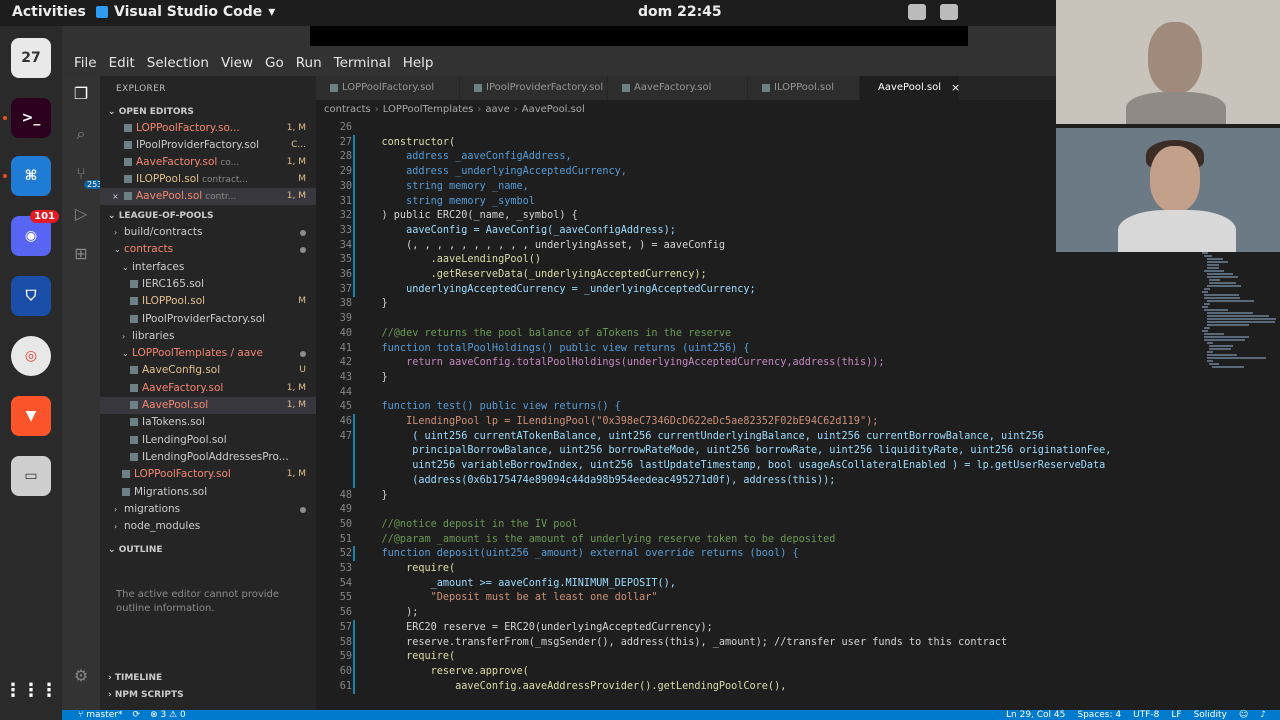  What do you see at coordinates (804, 88) in the screenshot?
I see `editor-tab: ILOPPool.sol` at bounding box center [804, 88].